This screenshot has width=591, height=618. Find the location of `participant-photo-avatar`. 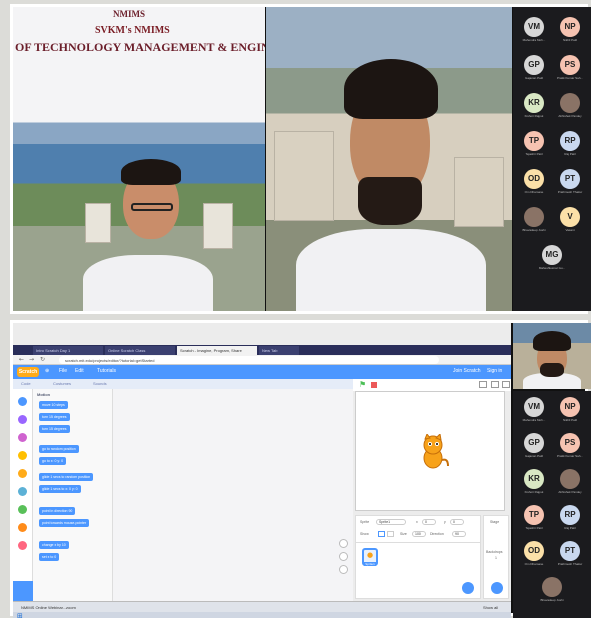

participant-photo-avatar is located at coordinates (552, 587).